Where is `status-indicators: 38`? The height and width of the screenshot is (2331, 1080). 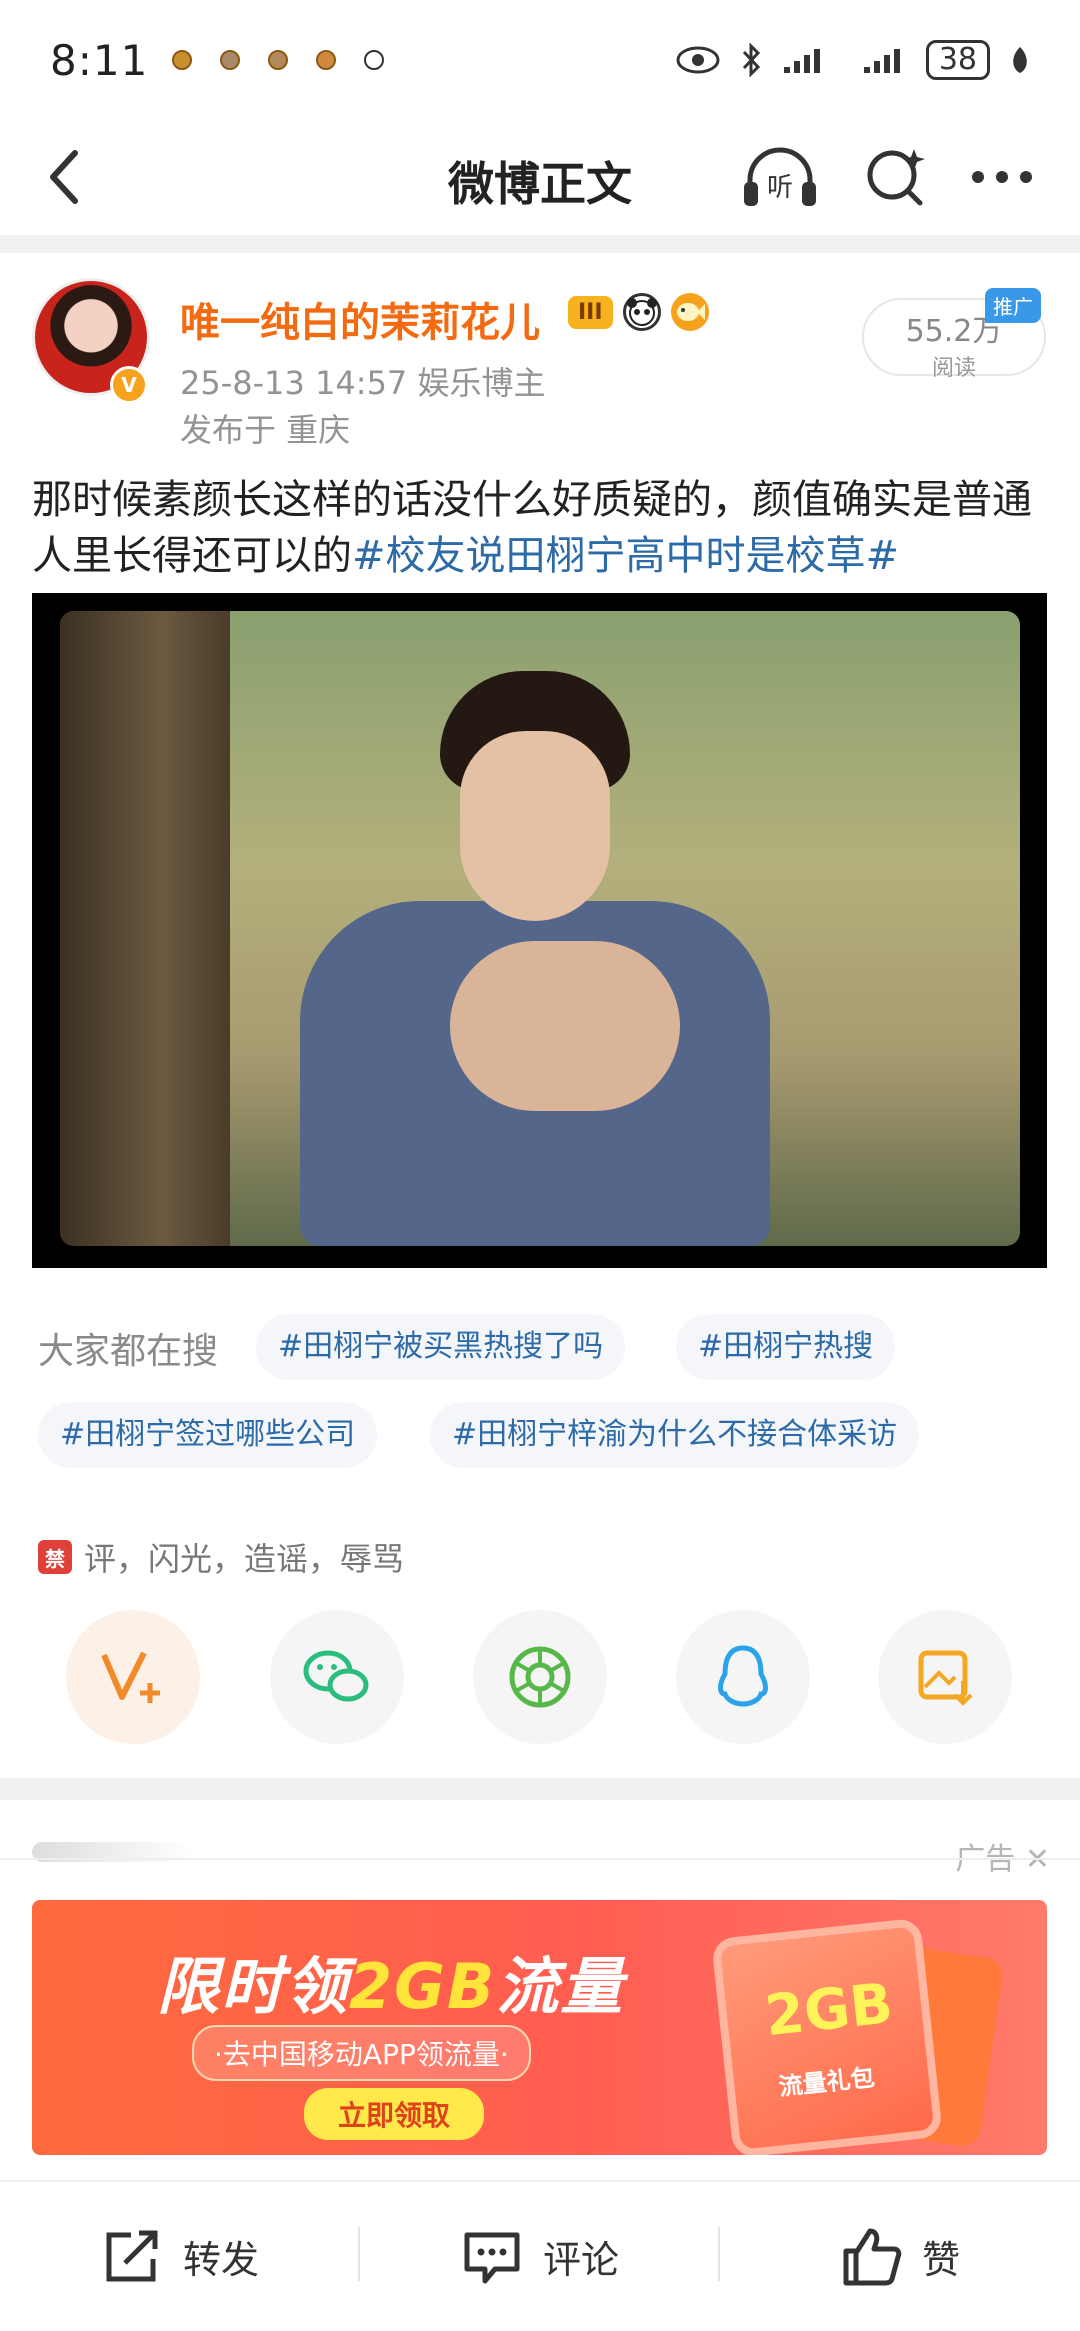 status-indicators: 38 is located at coordinates (853, 60).